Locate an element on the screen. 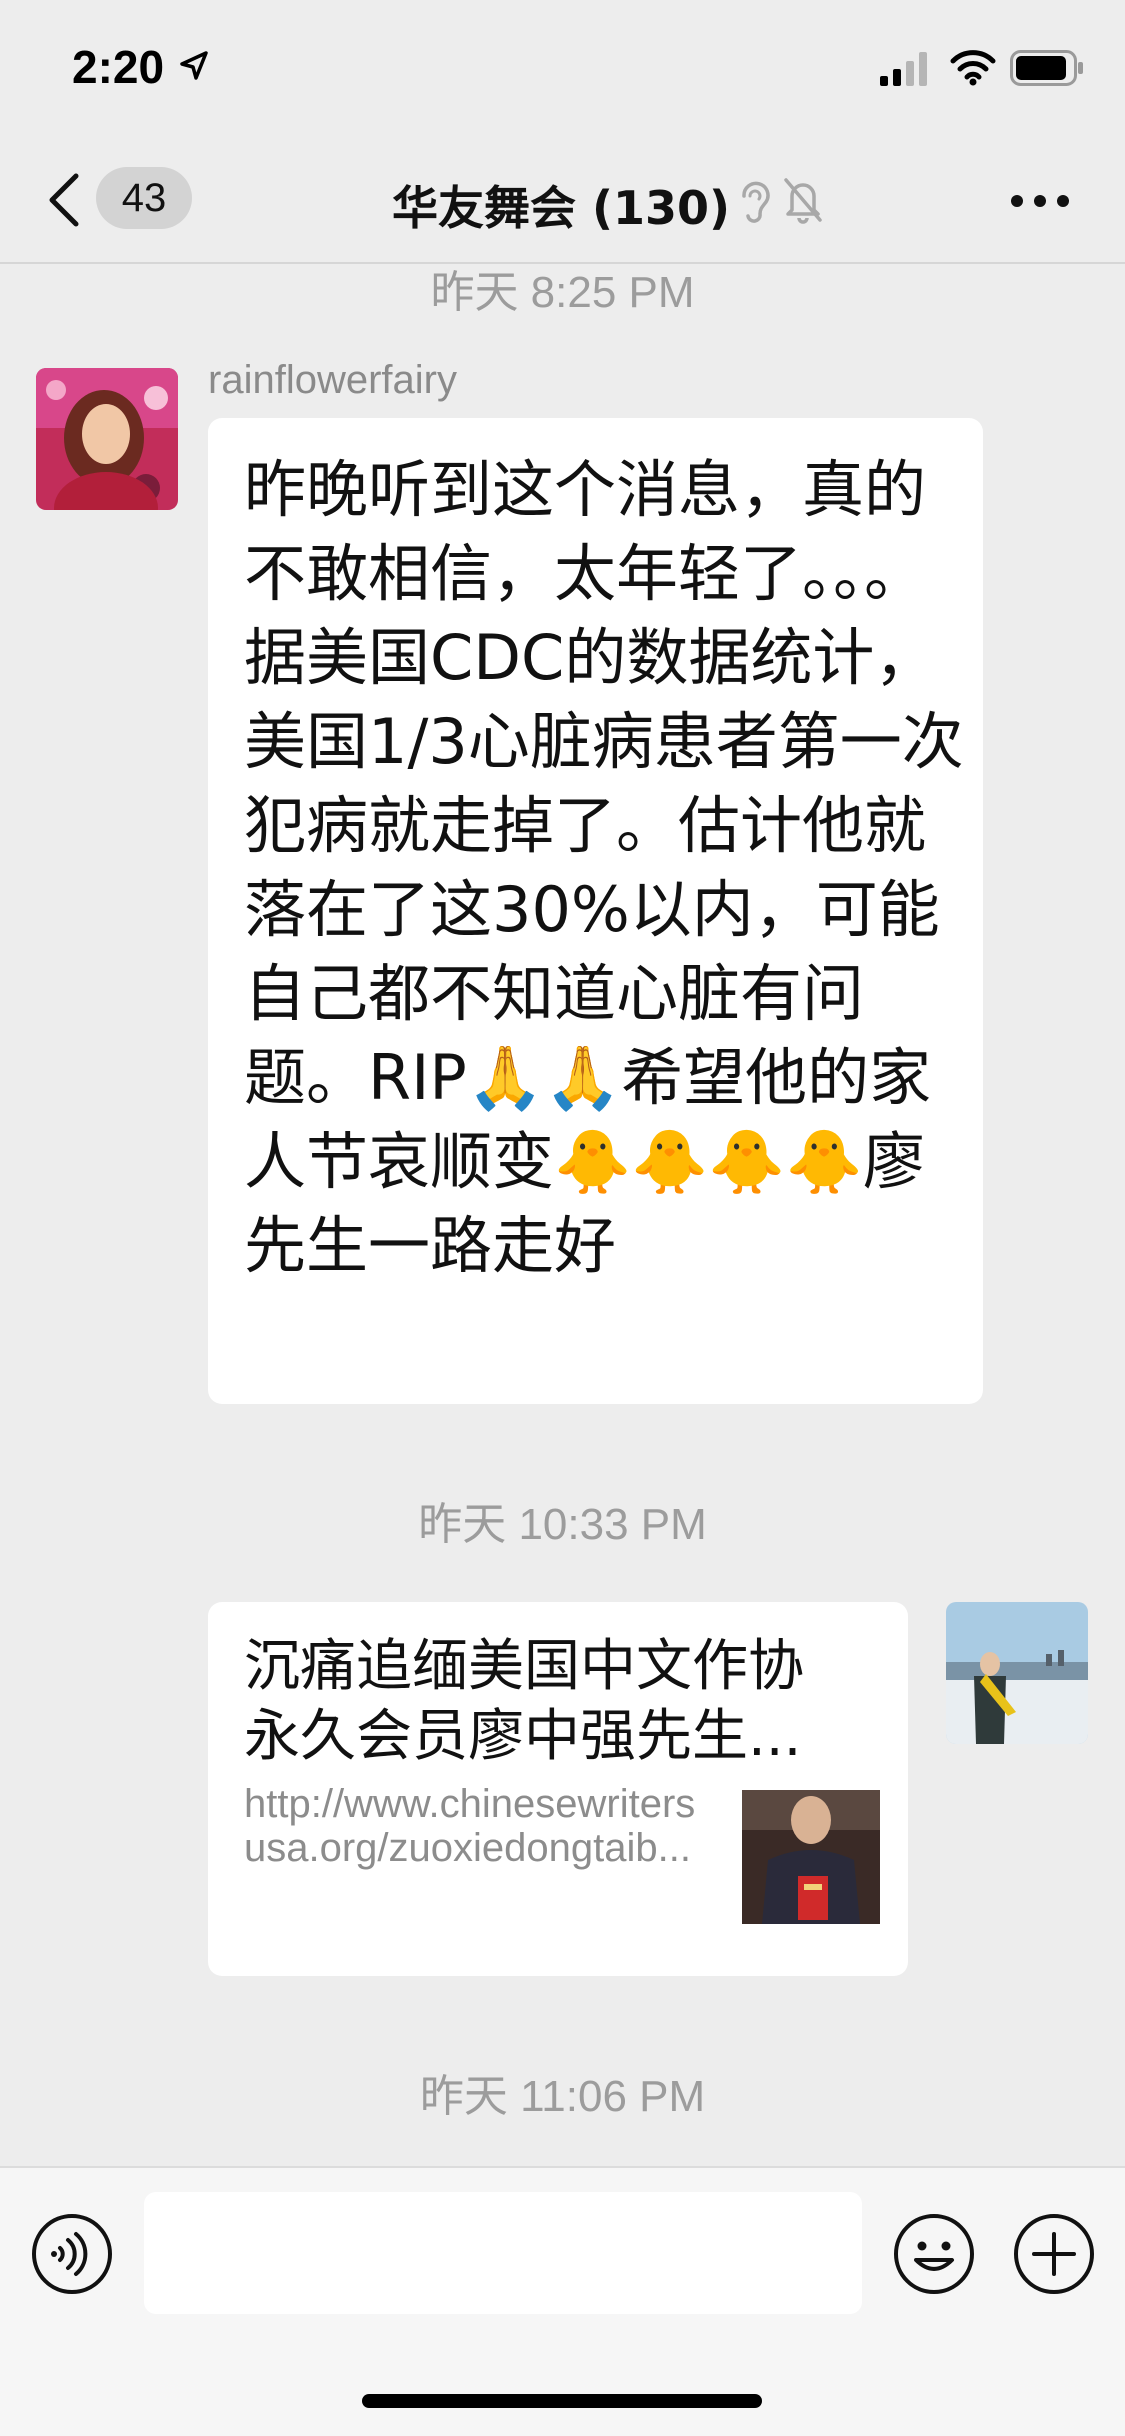 This screenshot has width=1125, height=2436. voice-input-icon is located at coordinates (72, 2254).